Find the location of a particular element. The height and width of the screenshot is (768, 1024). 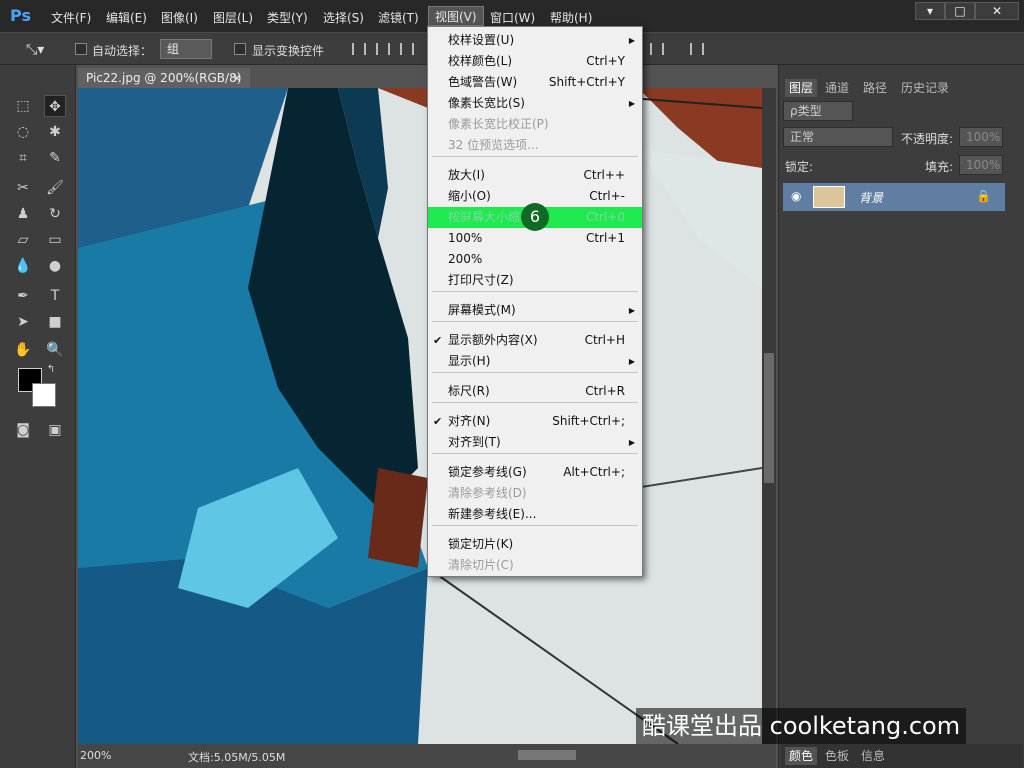

checkmark-icon: ✔ is located at coordinates (438, 421).